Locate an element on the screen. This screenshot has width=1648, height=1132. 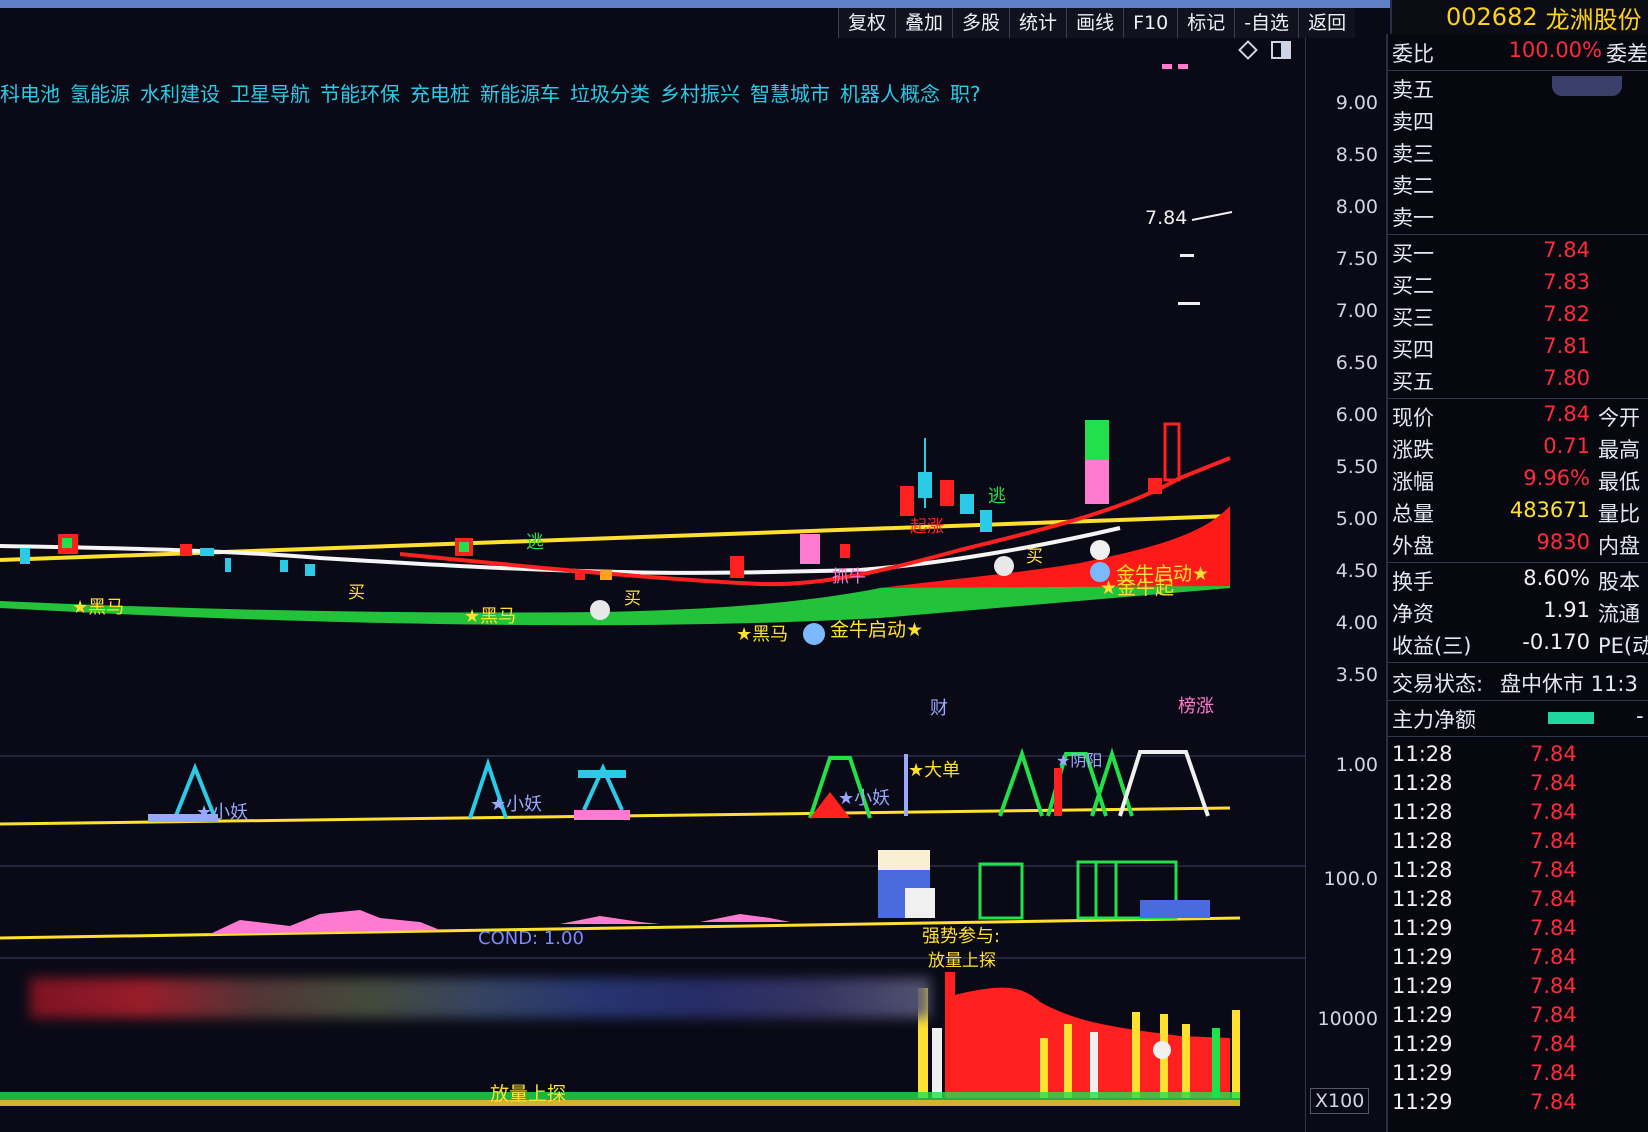
layout-toggle-icon is located at coordinates (1281, 50).